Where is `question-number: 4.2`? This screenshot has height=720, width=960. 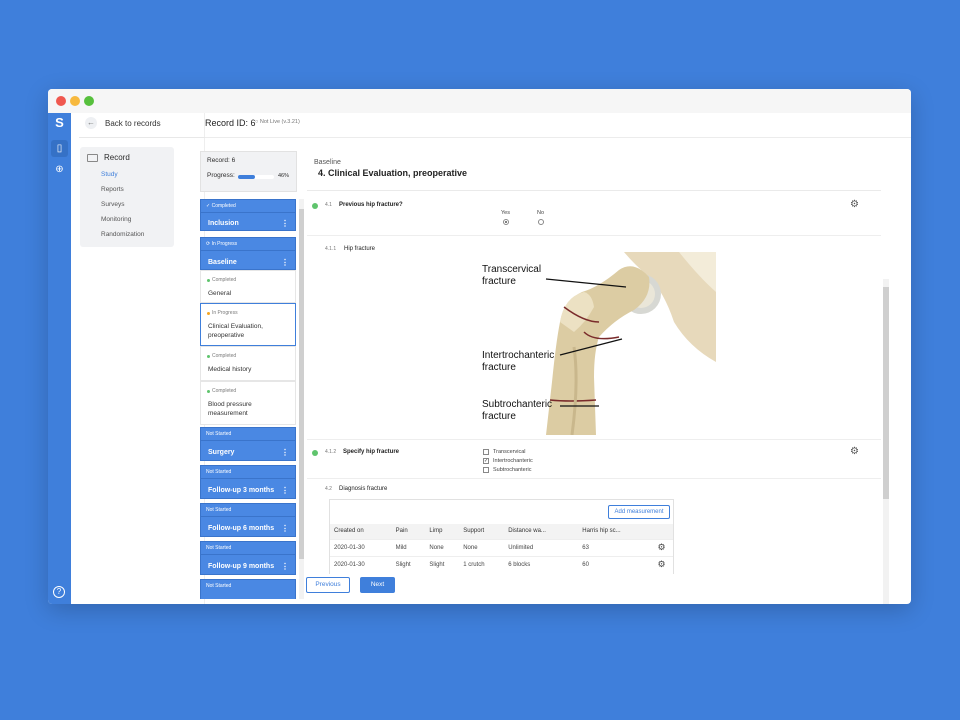
question-number: 4.2 is located at coordinates (328, 489).